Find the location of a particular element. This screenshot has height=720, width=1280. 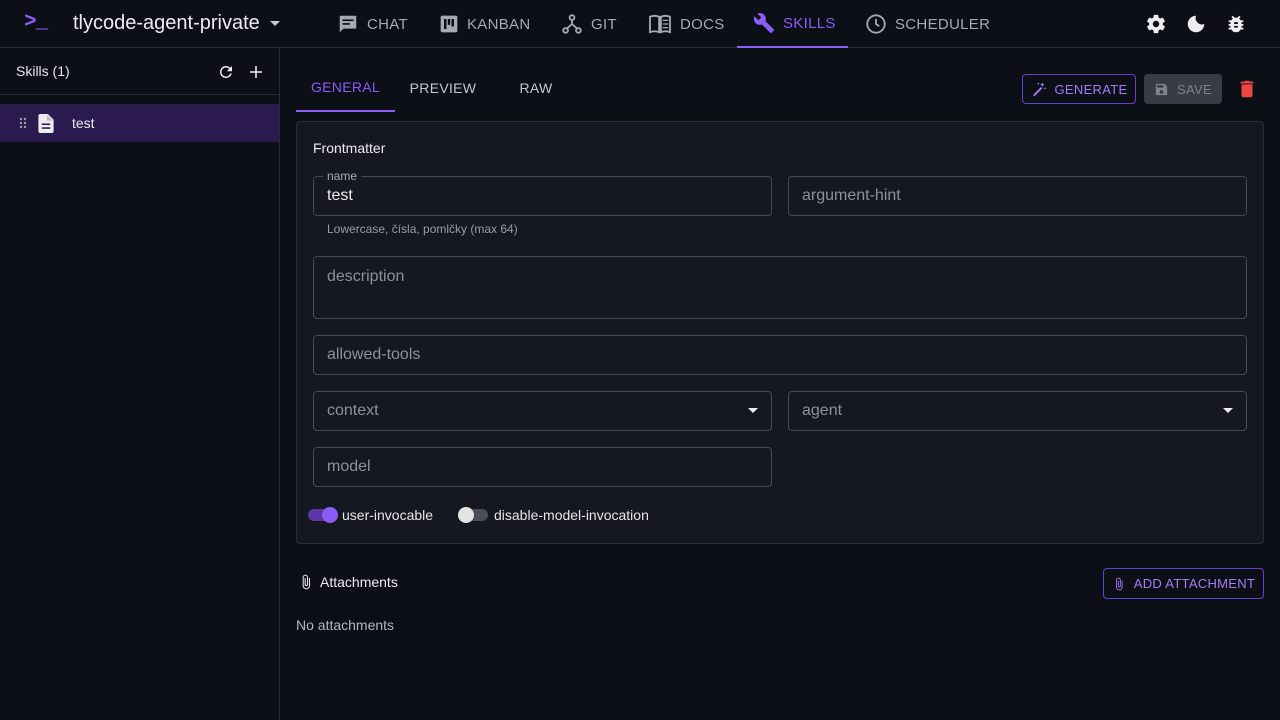

disable-model-invocation-toggle: disable-model-invocation is located at coordinates (553, 515).